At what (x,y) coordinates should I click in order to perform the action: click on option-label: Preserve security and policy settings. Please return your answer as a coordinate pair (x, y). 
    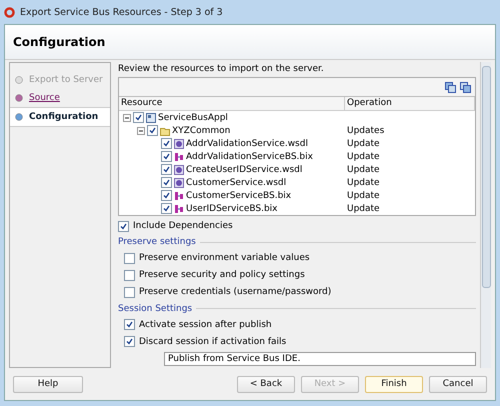
    Looking at the image, I should click on (222, 275).